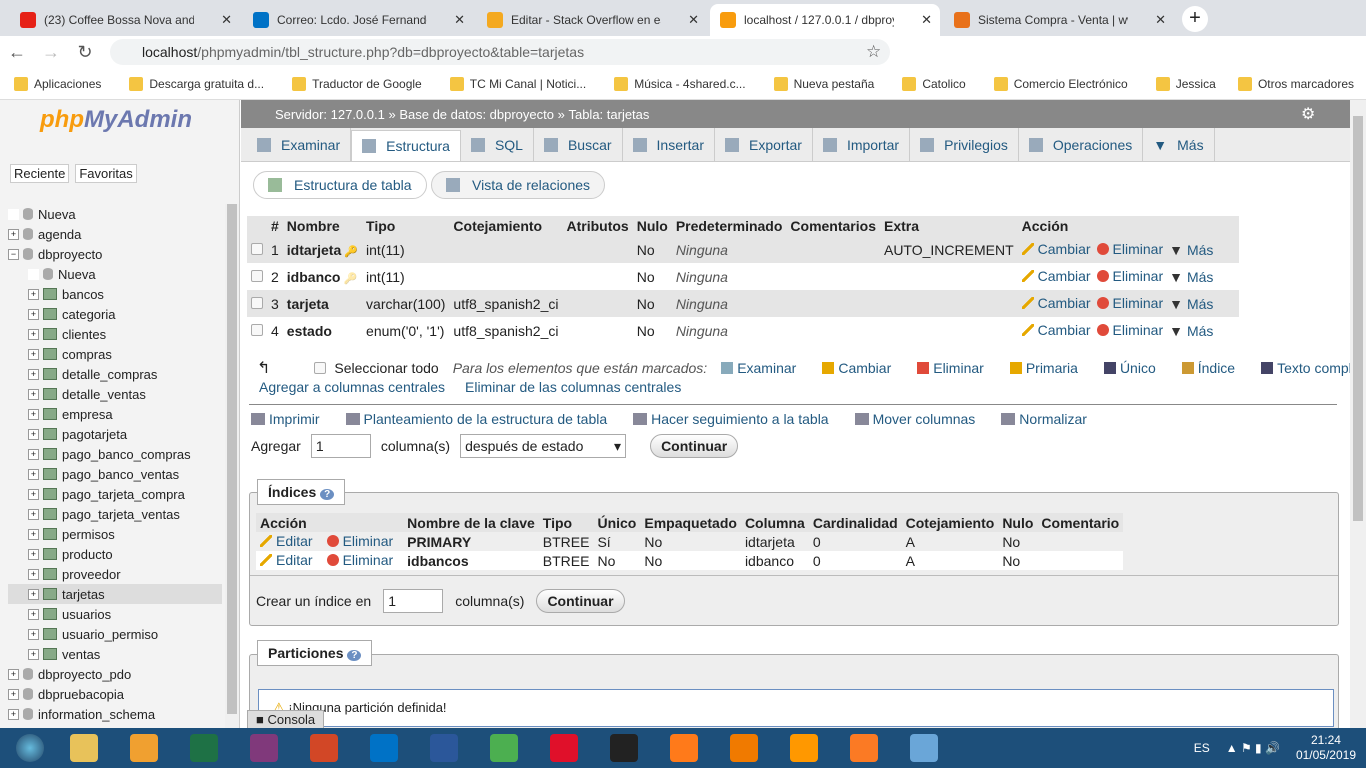 The width and height of the screenshot is (1366, 768). What do you see at coordinates (497, 144) in the screenshot?
I see `tab-sql: SQL` at bounding box center [497, 144].